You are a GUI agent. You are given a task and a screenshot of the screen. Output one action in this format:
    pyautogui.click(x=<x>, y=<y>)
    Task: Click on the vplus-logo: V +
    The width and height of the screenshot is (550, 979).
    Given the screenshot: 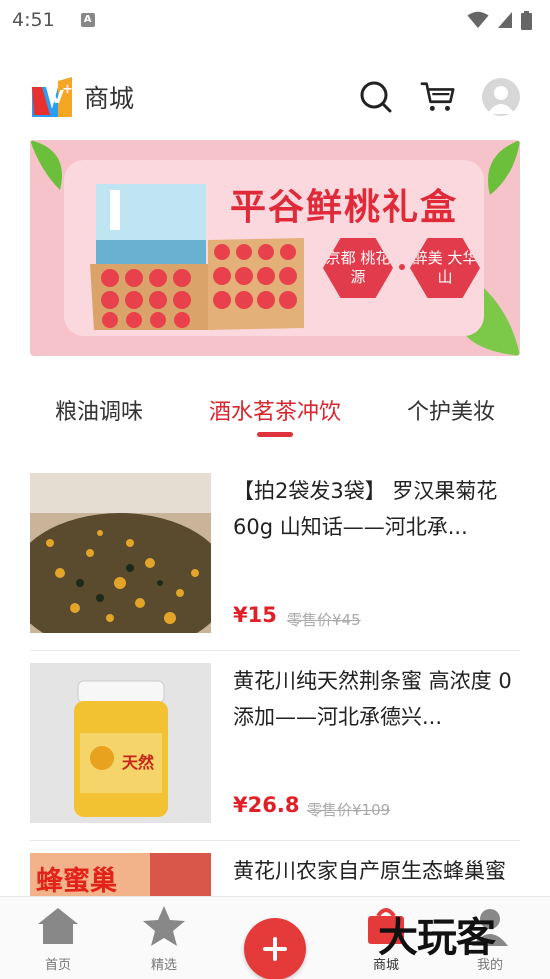 What is the action you would take?
    pyautogui.click(x=52, y=97)
    